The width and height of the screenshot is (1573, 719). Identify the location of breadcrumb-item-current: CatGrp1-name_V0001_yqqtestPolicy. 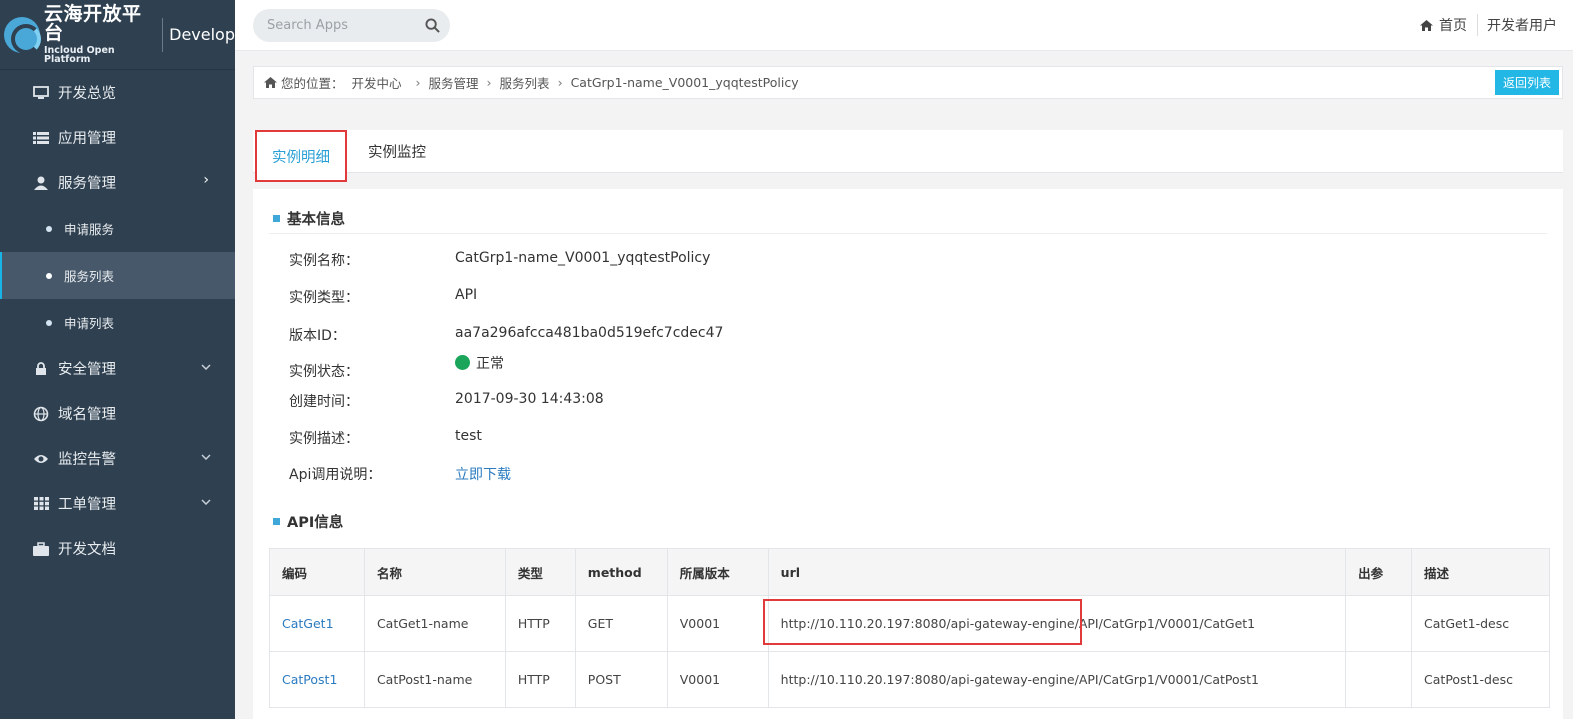
(684, 82).